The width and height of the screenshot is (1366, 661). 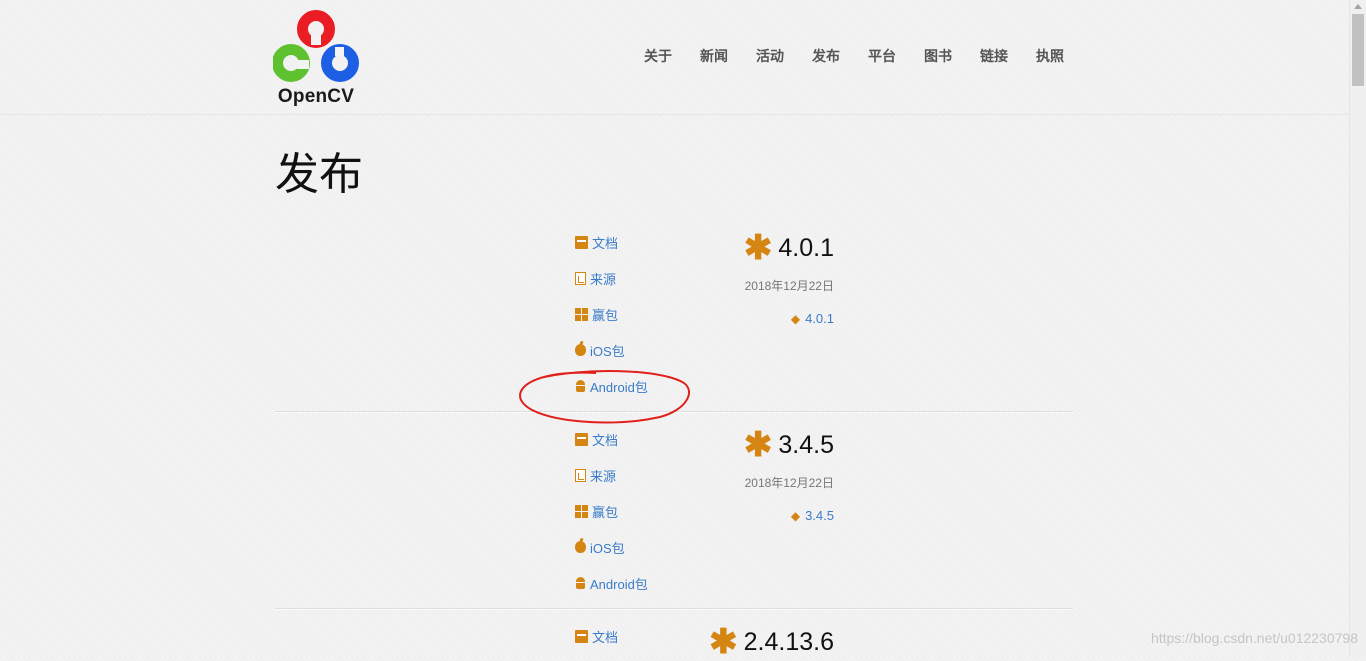 I want to click on nav-events: 活动, so click(x=770, y=56).